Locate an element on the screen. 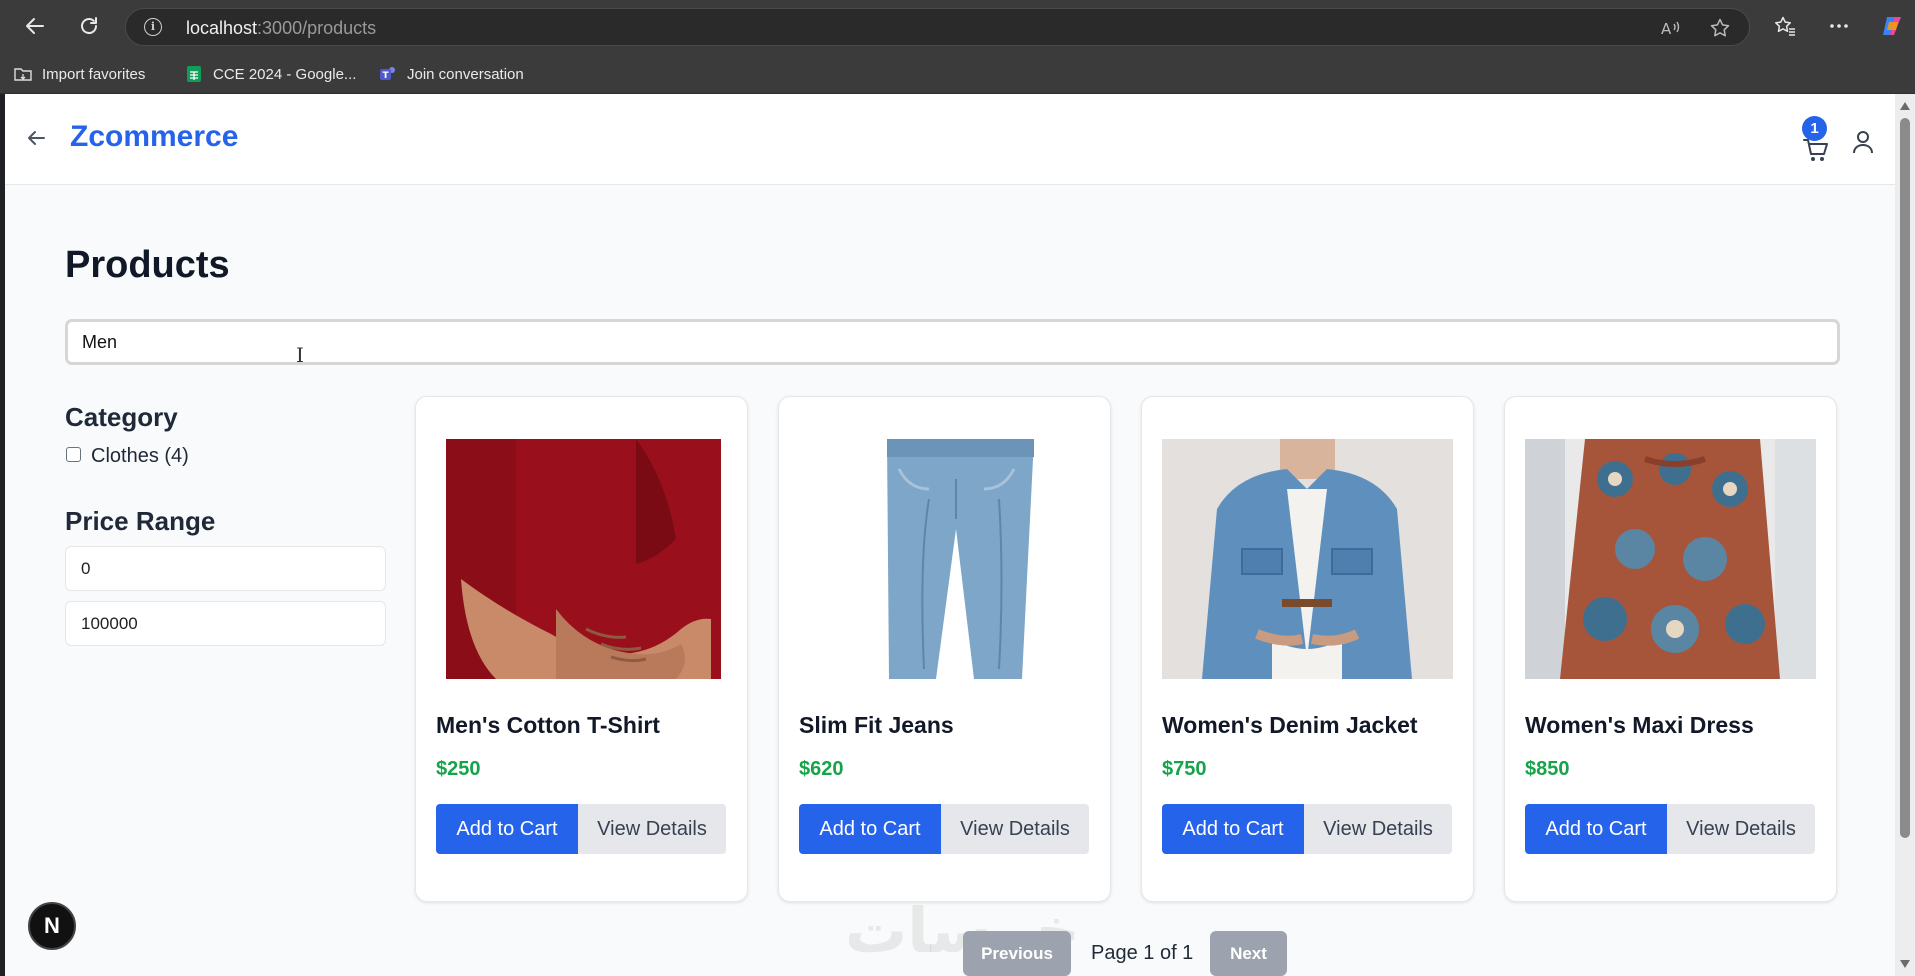 The height and width of the screenshot is (976, 1915). brand-logo: Zcommerce is located at coordinates (154, 137).